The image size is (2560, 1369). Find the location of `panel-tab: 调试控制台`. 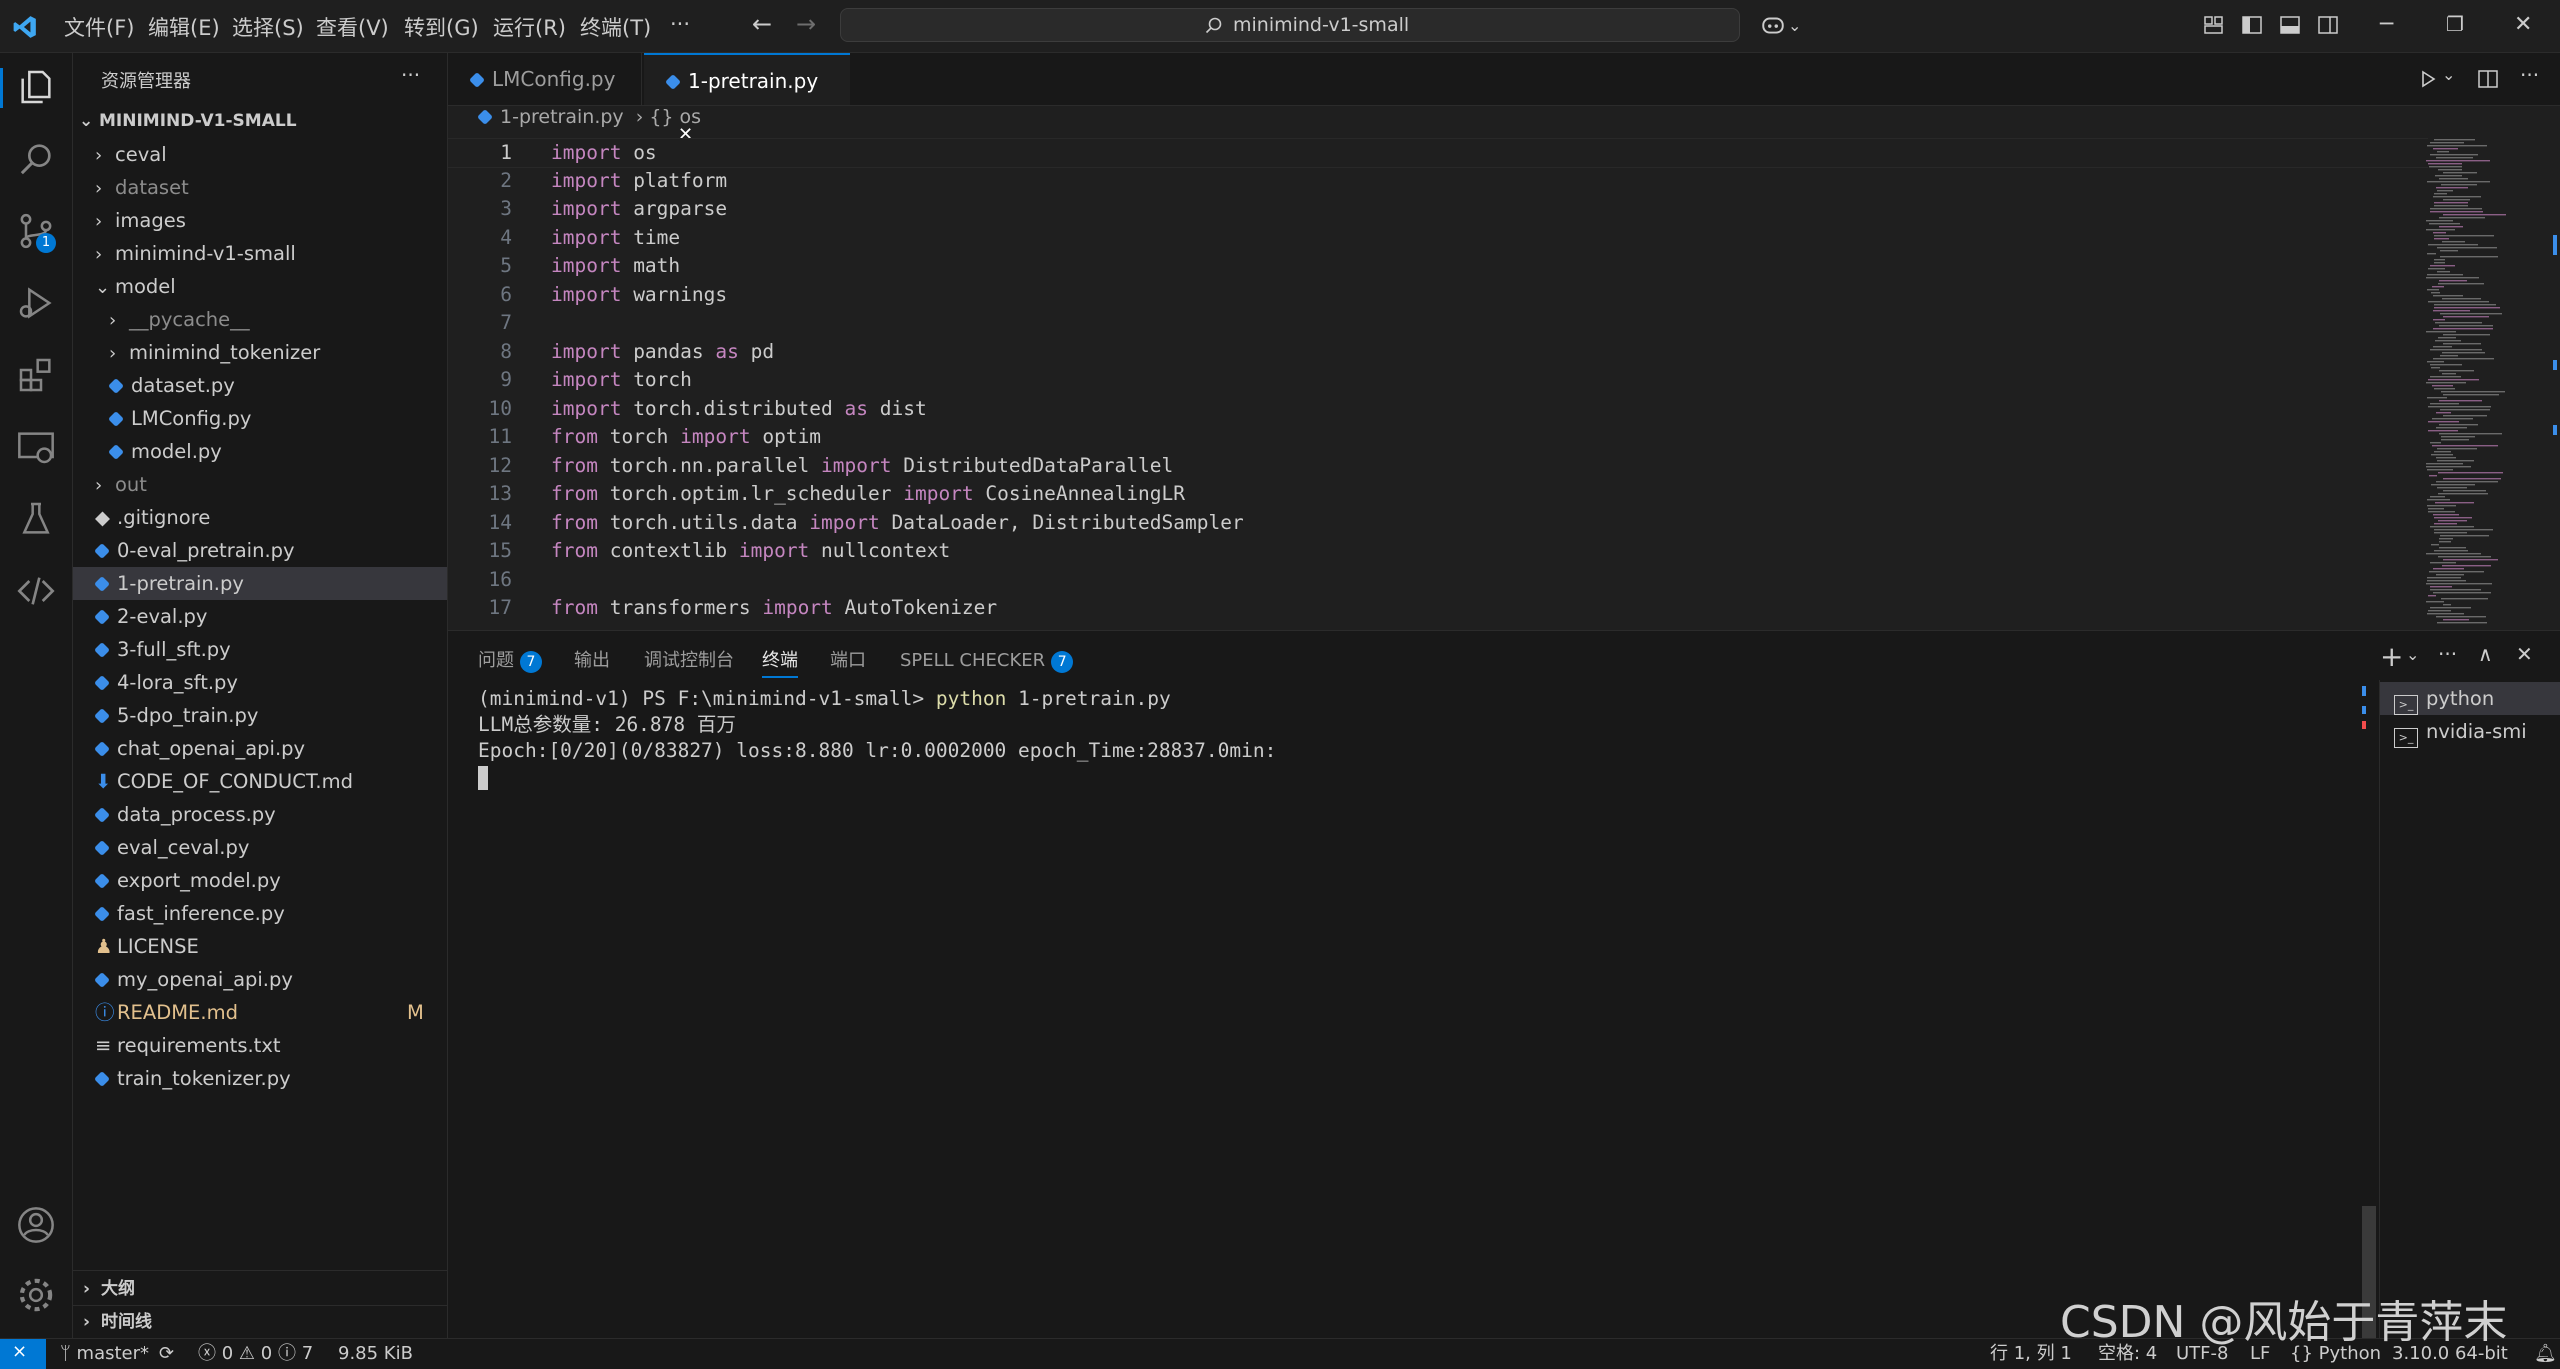

panel-tab: 调试控制台 is located at coordinates (689, 661).